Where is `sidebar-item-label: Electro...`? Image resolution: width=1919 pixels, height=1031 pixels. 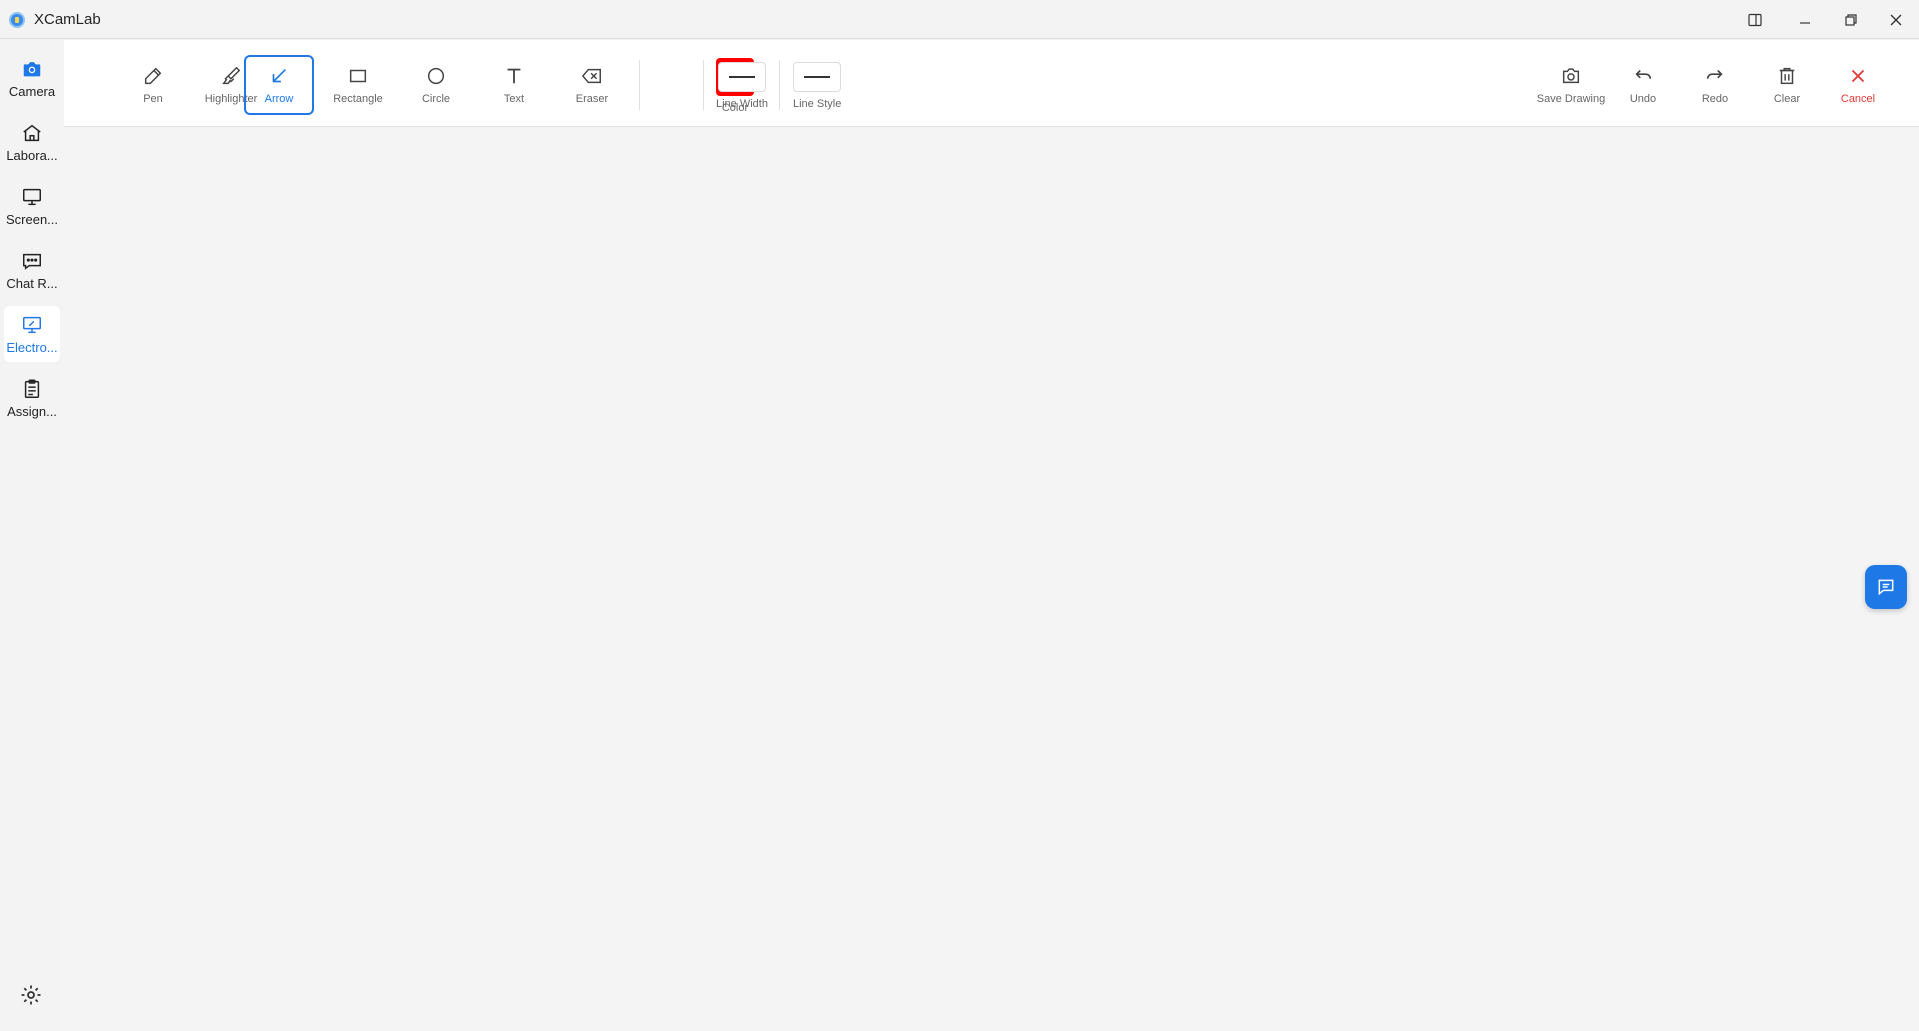 sidebar-item-label: Electro... is located at coordinates (32, 347).